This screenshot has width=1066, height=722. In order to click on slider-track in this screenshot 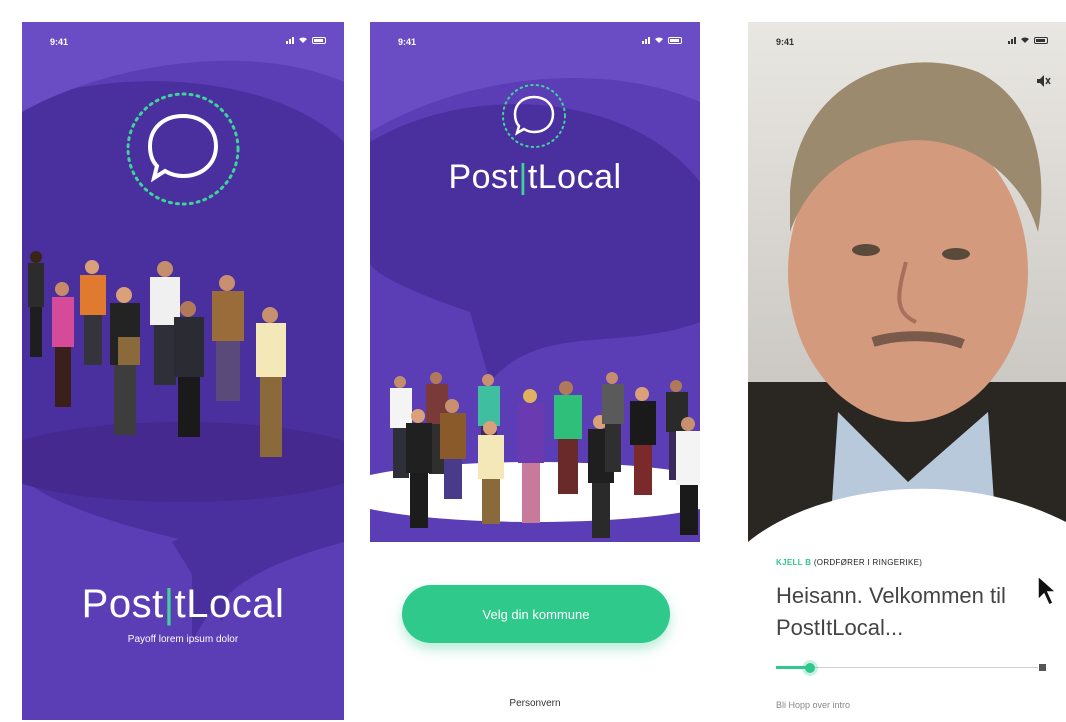, I will do `click(907, 667)`.